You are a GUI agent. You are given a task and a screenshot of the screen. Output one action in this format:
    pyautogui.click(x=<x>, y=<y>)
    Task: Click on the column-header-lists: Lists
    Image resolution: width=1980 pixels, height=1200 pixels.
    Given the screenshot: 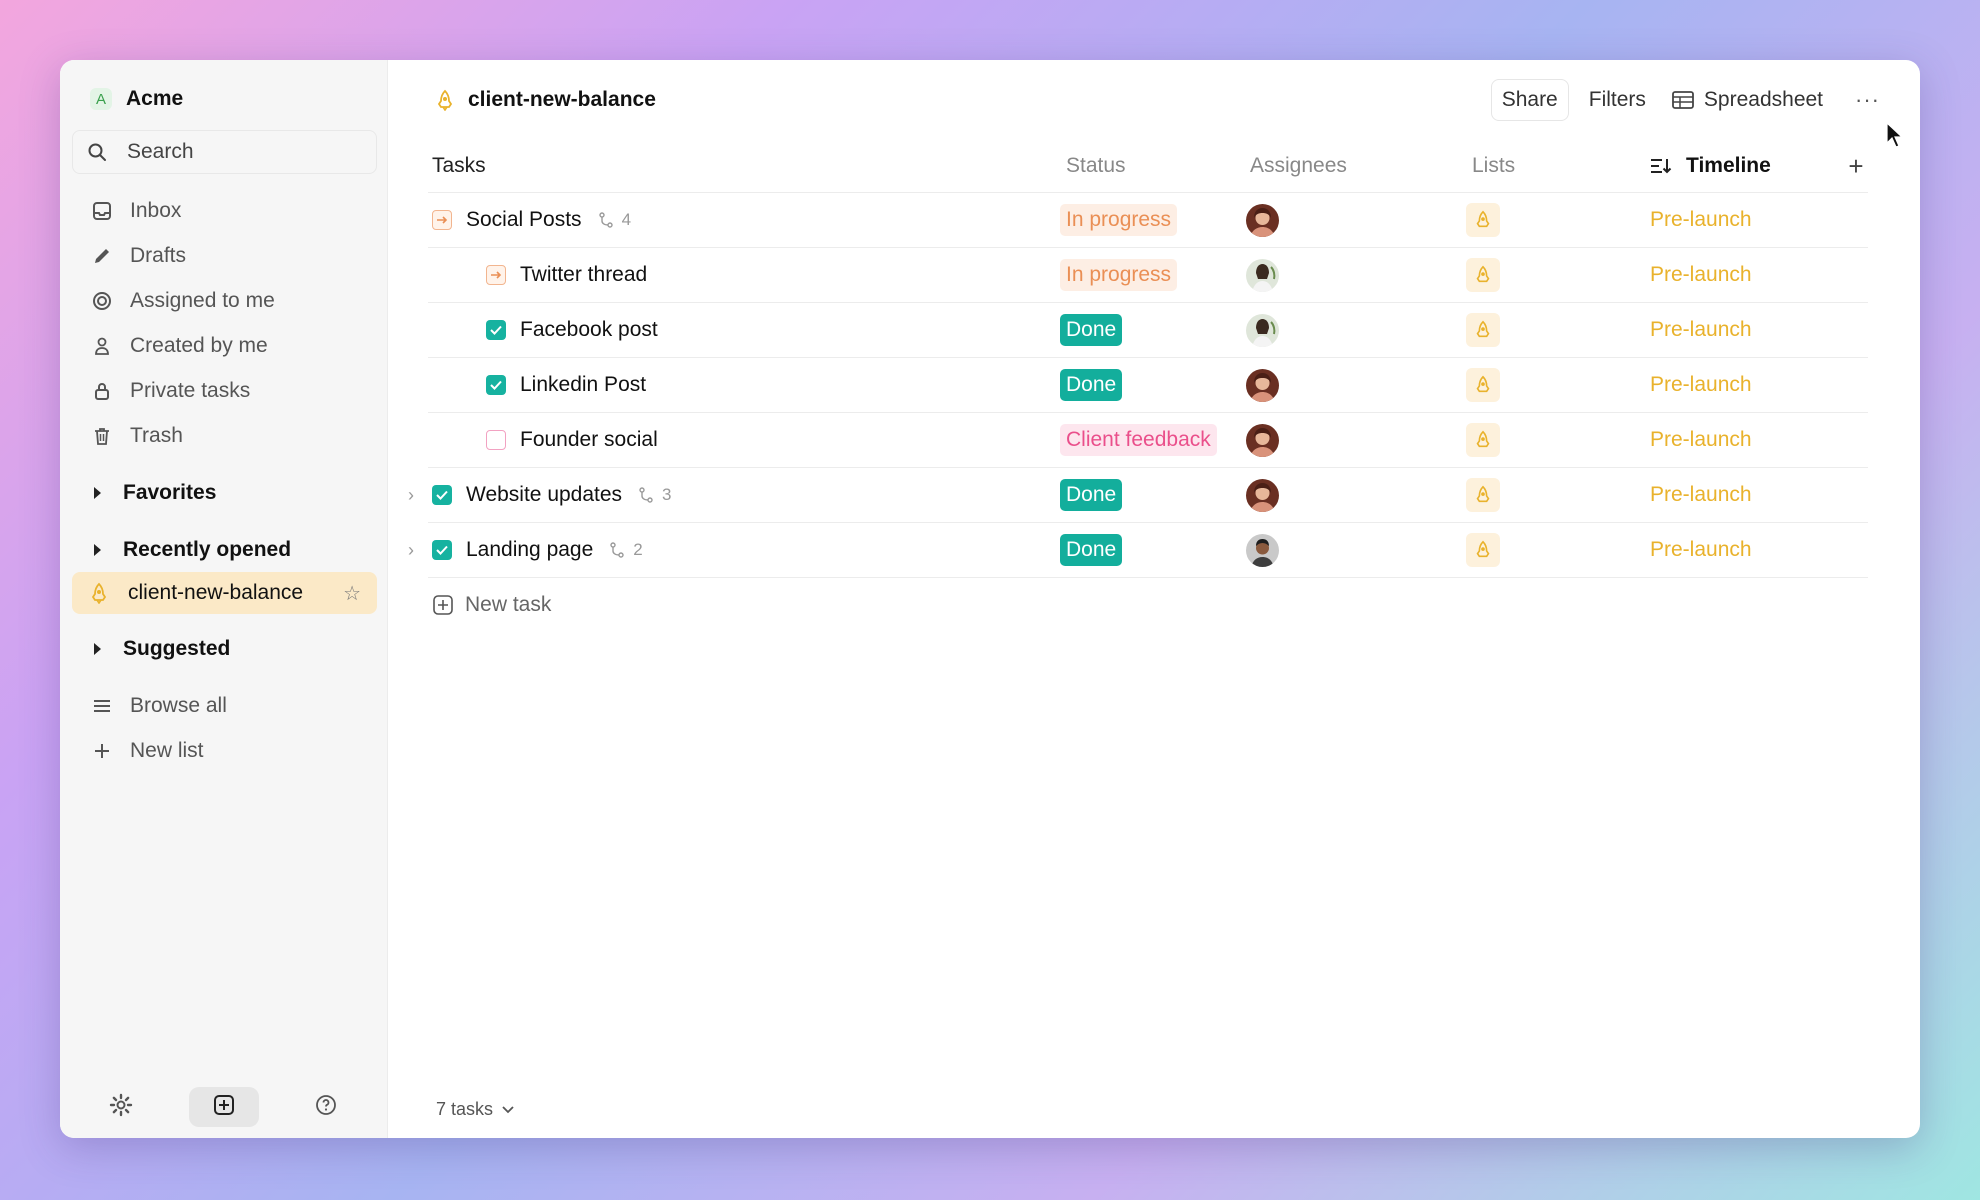 What is the action you would take?
    pyautogui.click(x=1555, y=166)
    